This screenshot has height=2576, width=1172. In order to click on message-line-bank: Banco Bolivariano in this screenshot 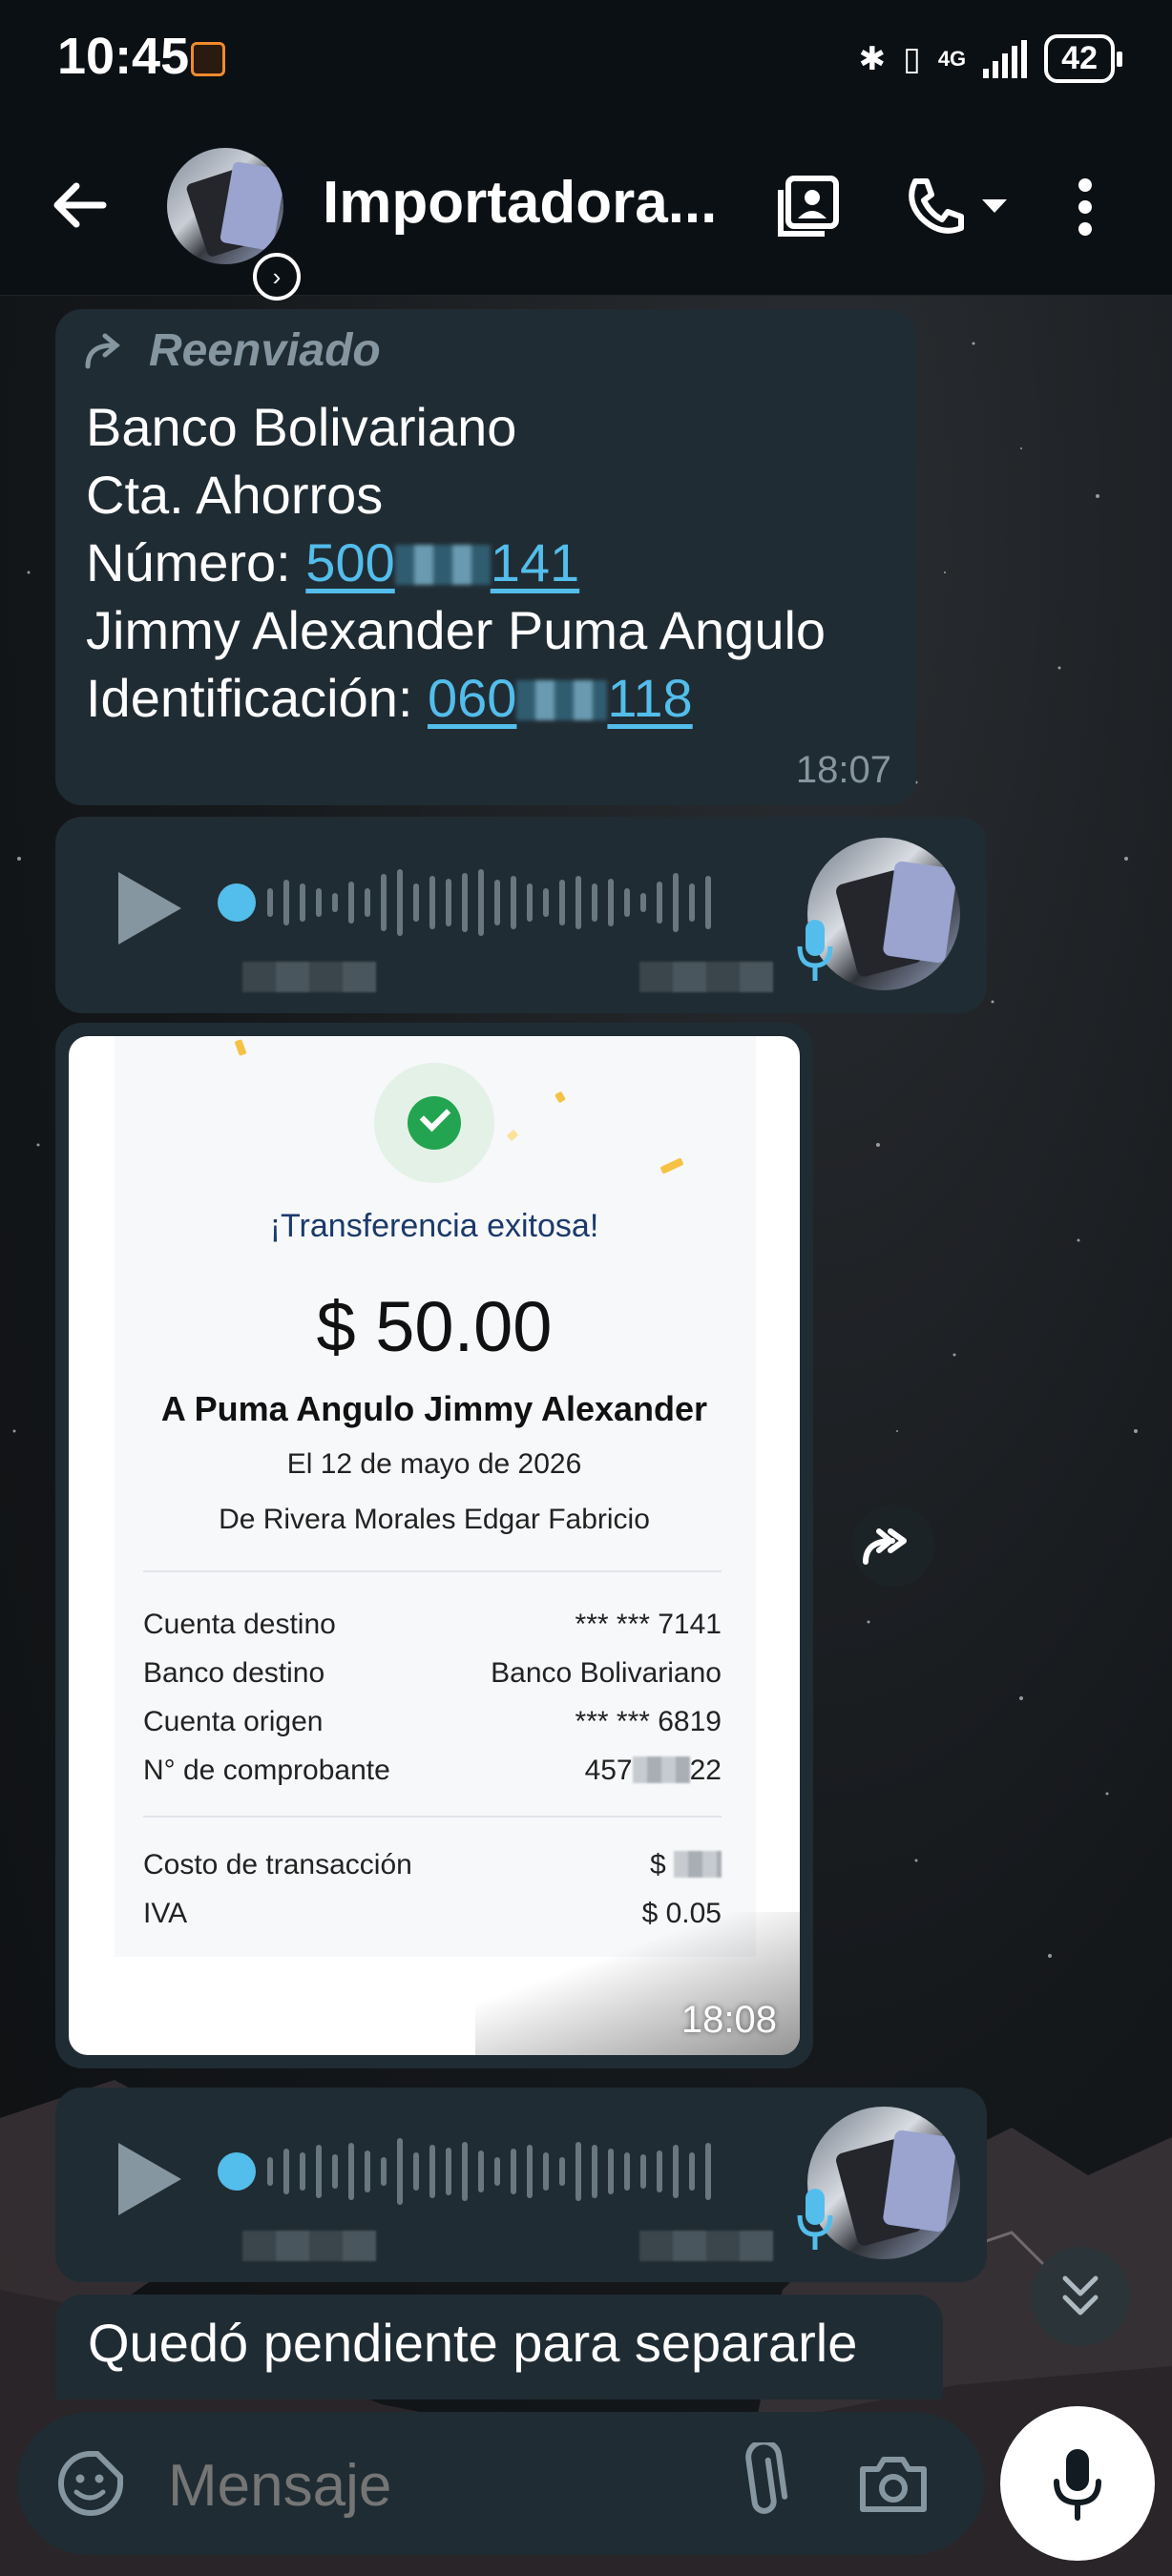, I will do `click(301, 427)`.